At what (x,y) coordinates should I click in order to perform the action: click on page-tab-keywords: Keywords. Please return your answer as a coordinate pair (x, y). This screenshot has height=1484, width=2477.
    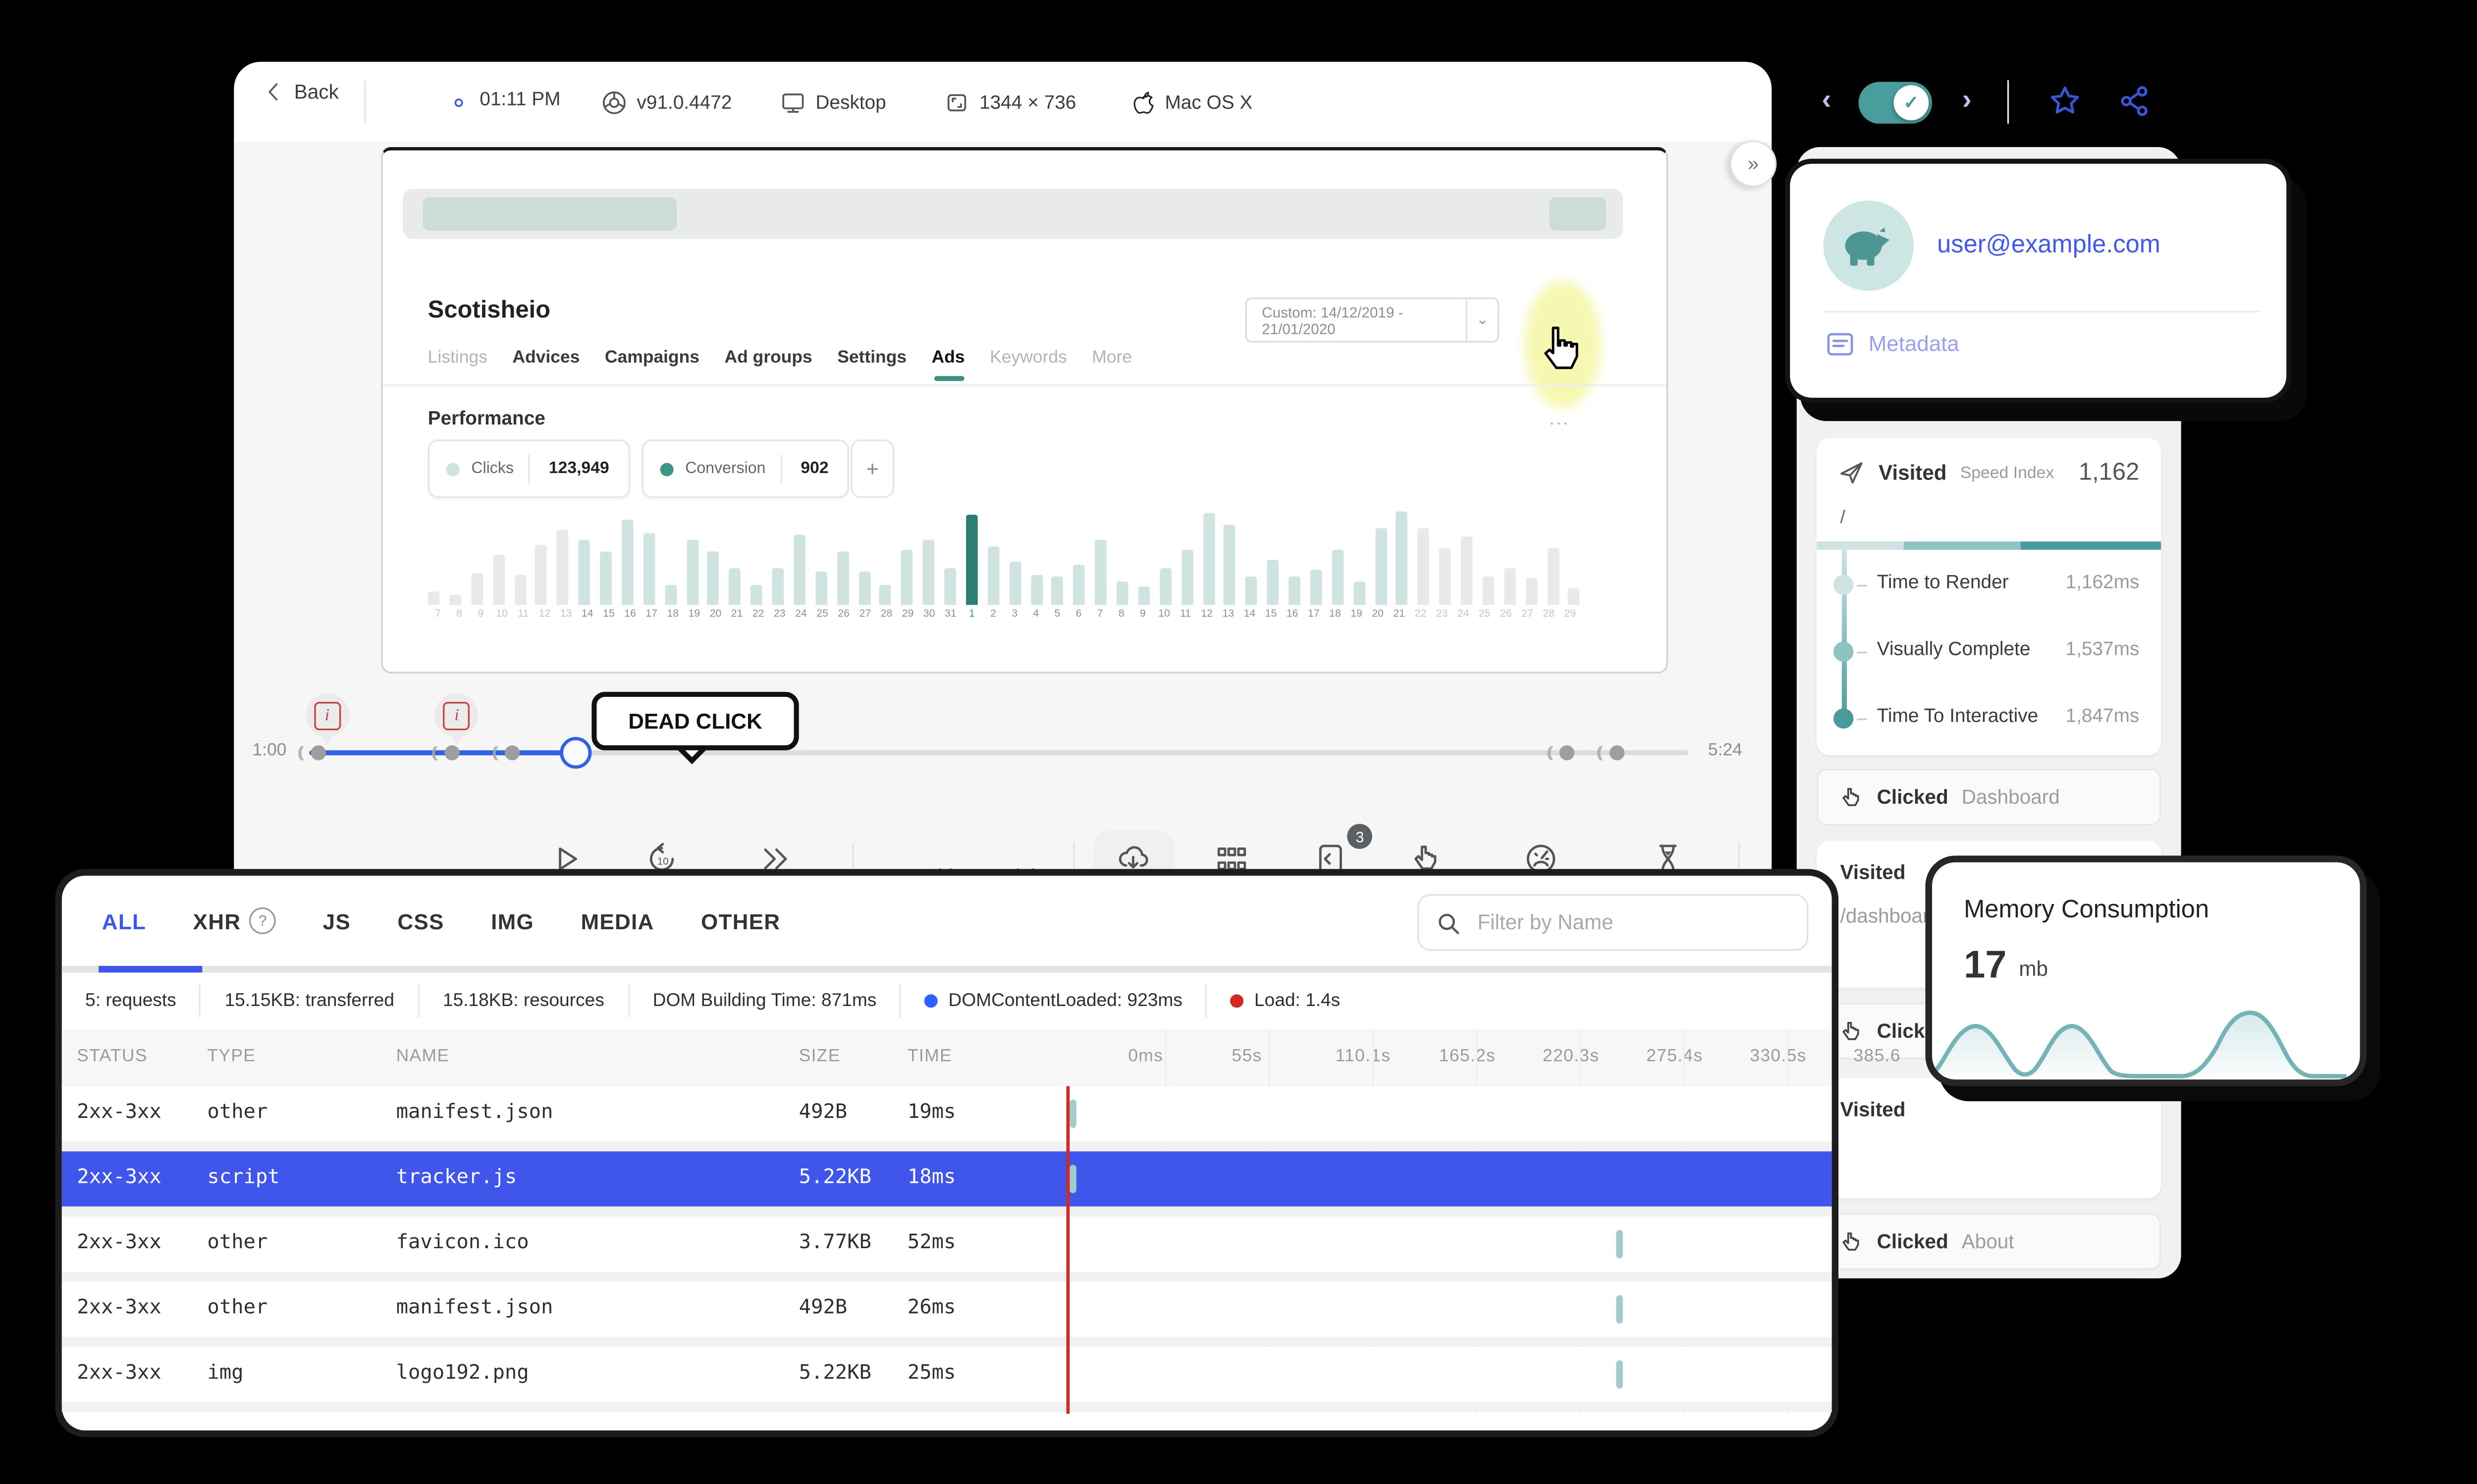
    Looking at the image, I should click on (1028, 365).